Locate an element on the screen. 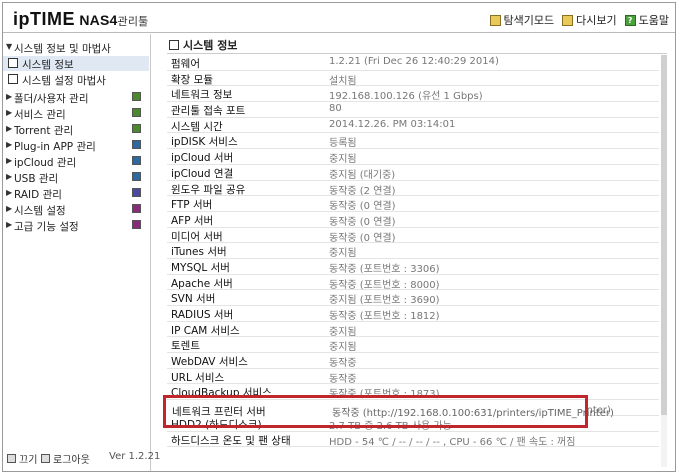 The image size is (680, 476). row-key: ipCloud 서버 is located at coordinates (202, 158).